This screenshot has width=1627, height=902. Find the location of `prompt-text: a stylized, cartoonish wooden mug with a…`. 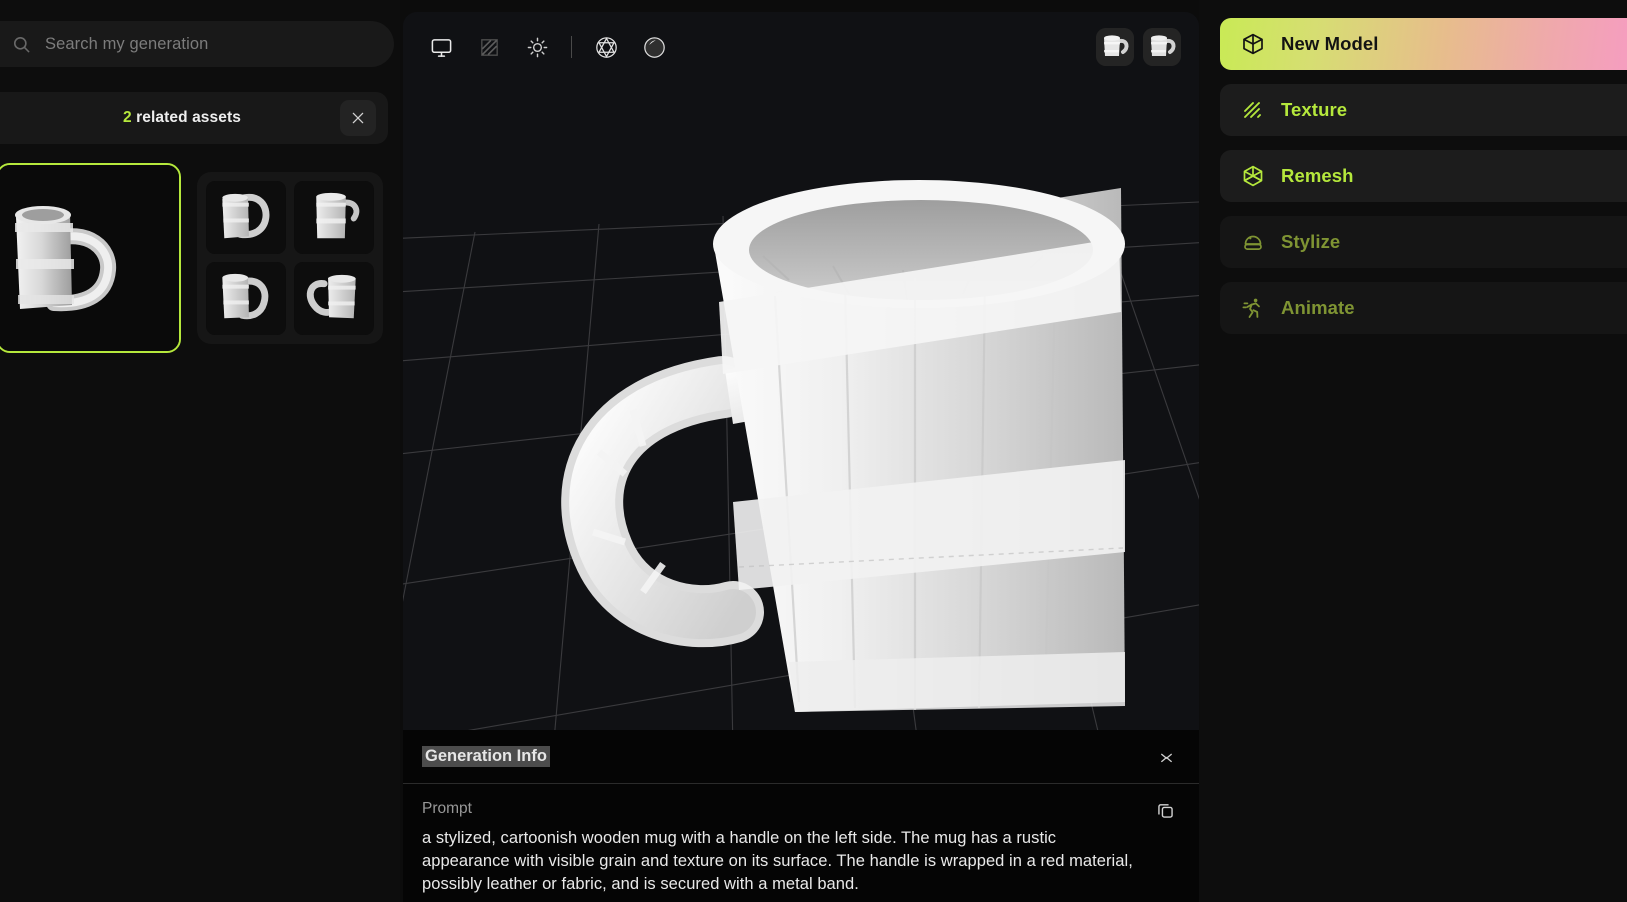

prompt-text: a stylized, cartoonish wooden mug with a… is located at coordinates (777, 861).